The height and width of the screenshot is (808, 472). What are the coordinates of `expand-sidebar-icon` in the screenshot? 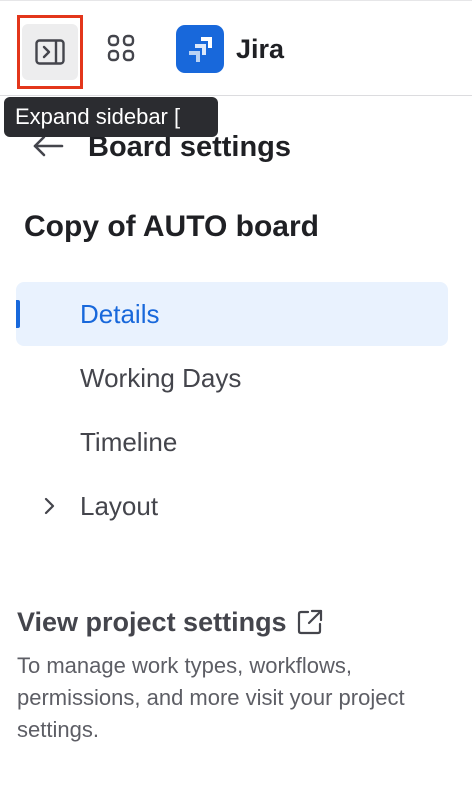 It's located at (50, 52).